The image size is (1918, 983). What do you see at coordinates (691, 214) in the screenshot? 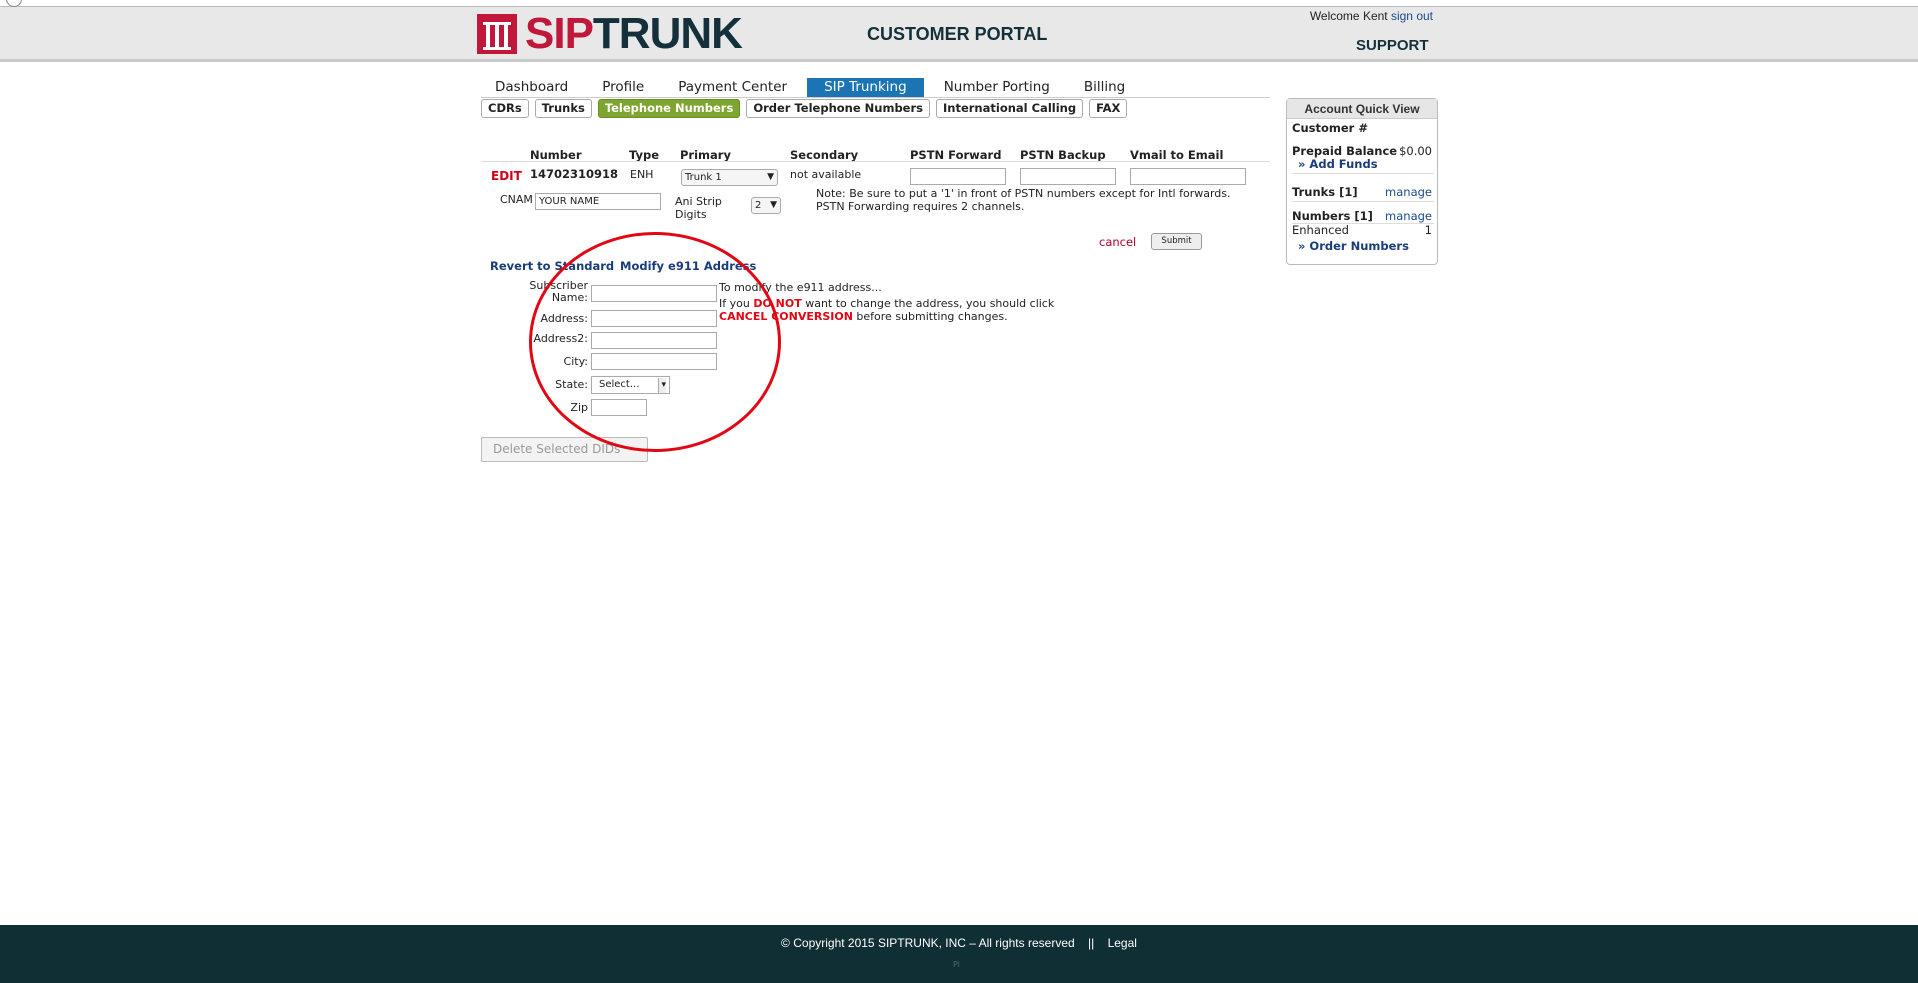
I see `ani-digits-label: Digits` at bounding box center [691, 214].